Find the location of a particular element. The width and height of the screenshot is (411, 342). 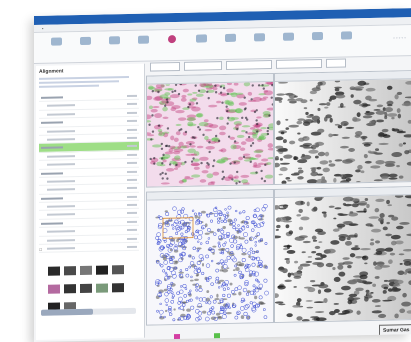

file-menu: ▪ is located at coordinates (42, 28).